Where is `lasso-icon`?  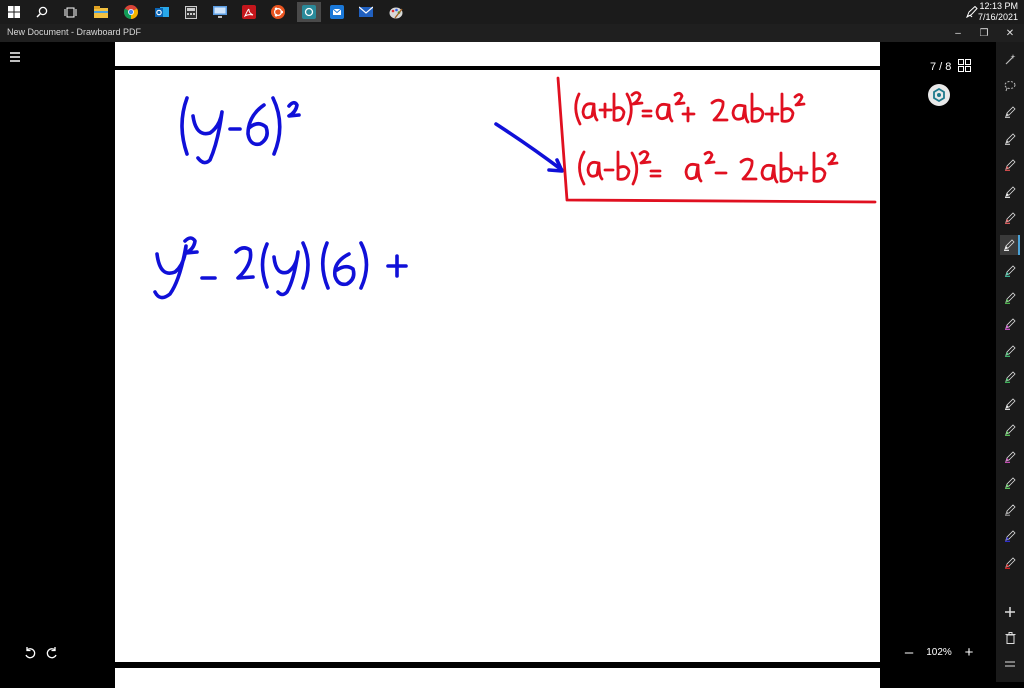 lasso-icon is located at coordinates (1010, 86).